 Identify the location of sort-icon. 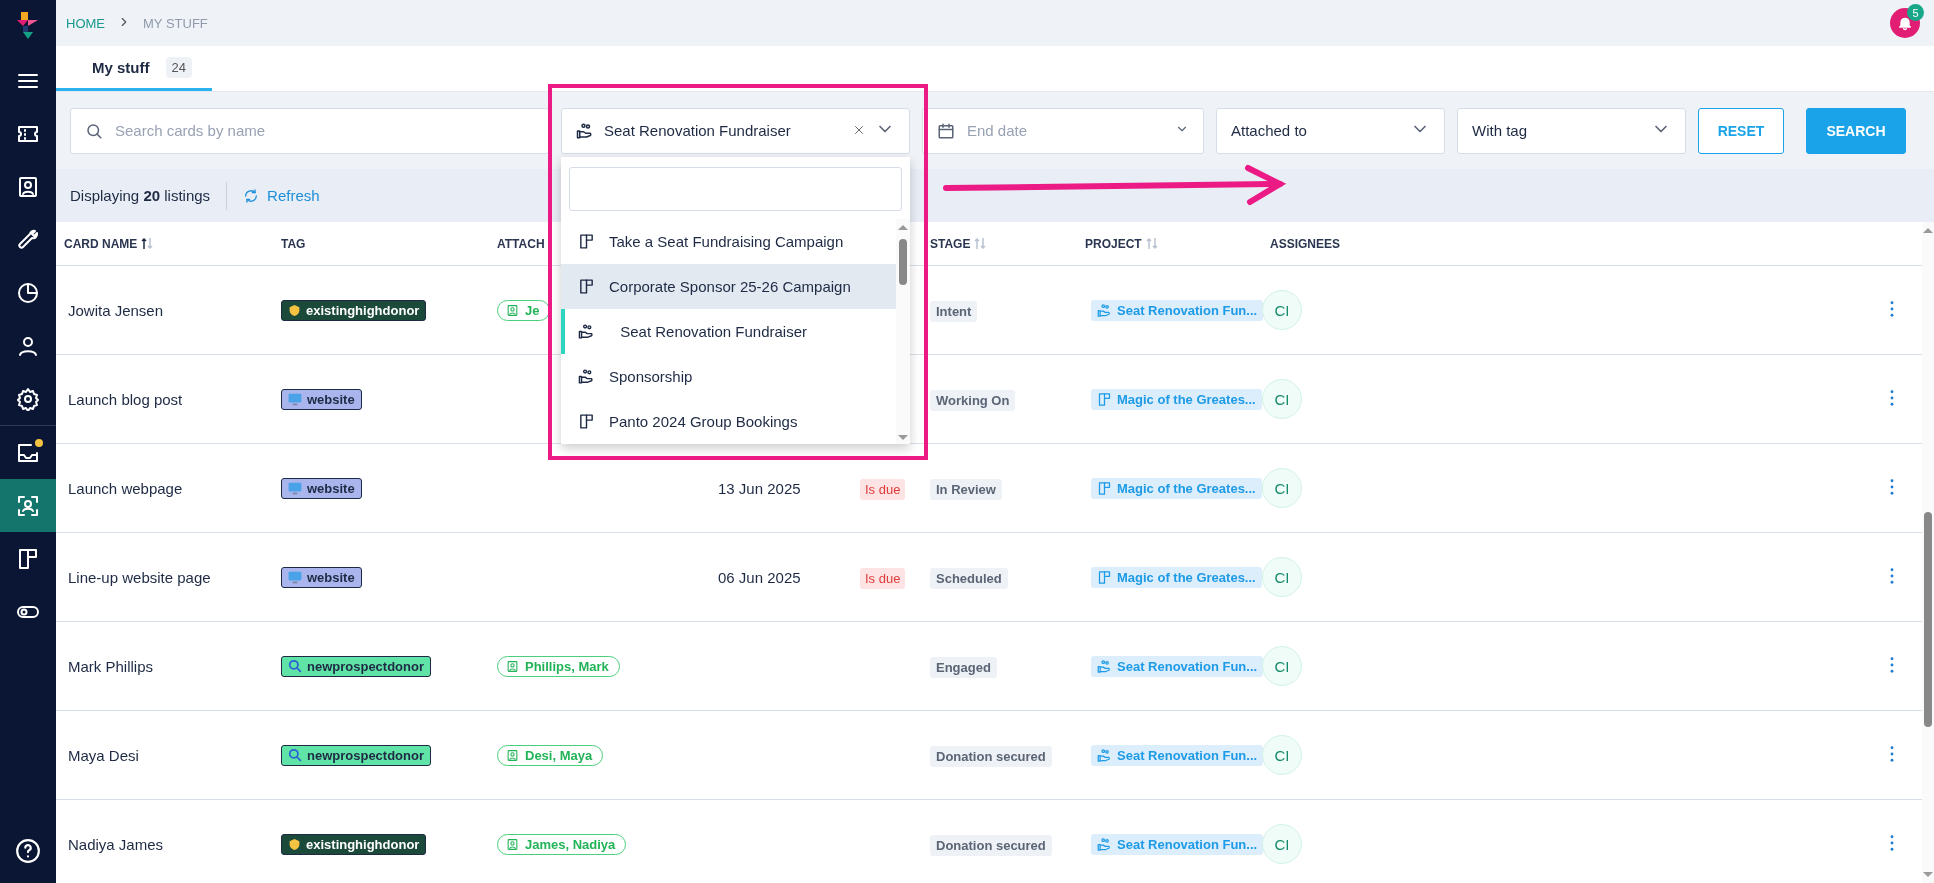
(147, 243).